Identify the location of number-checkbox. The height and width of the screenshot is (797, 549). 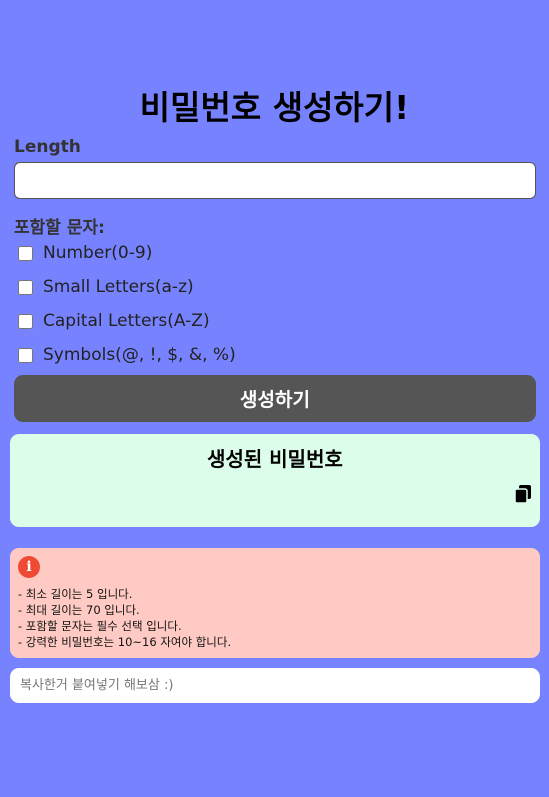
(25, 253).